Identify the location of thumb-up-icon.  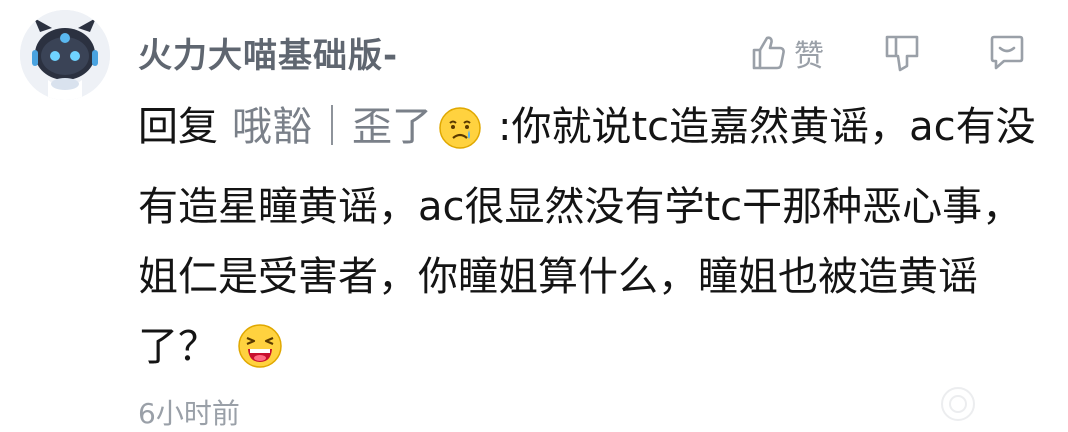
(768, 53).